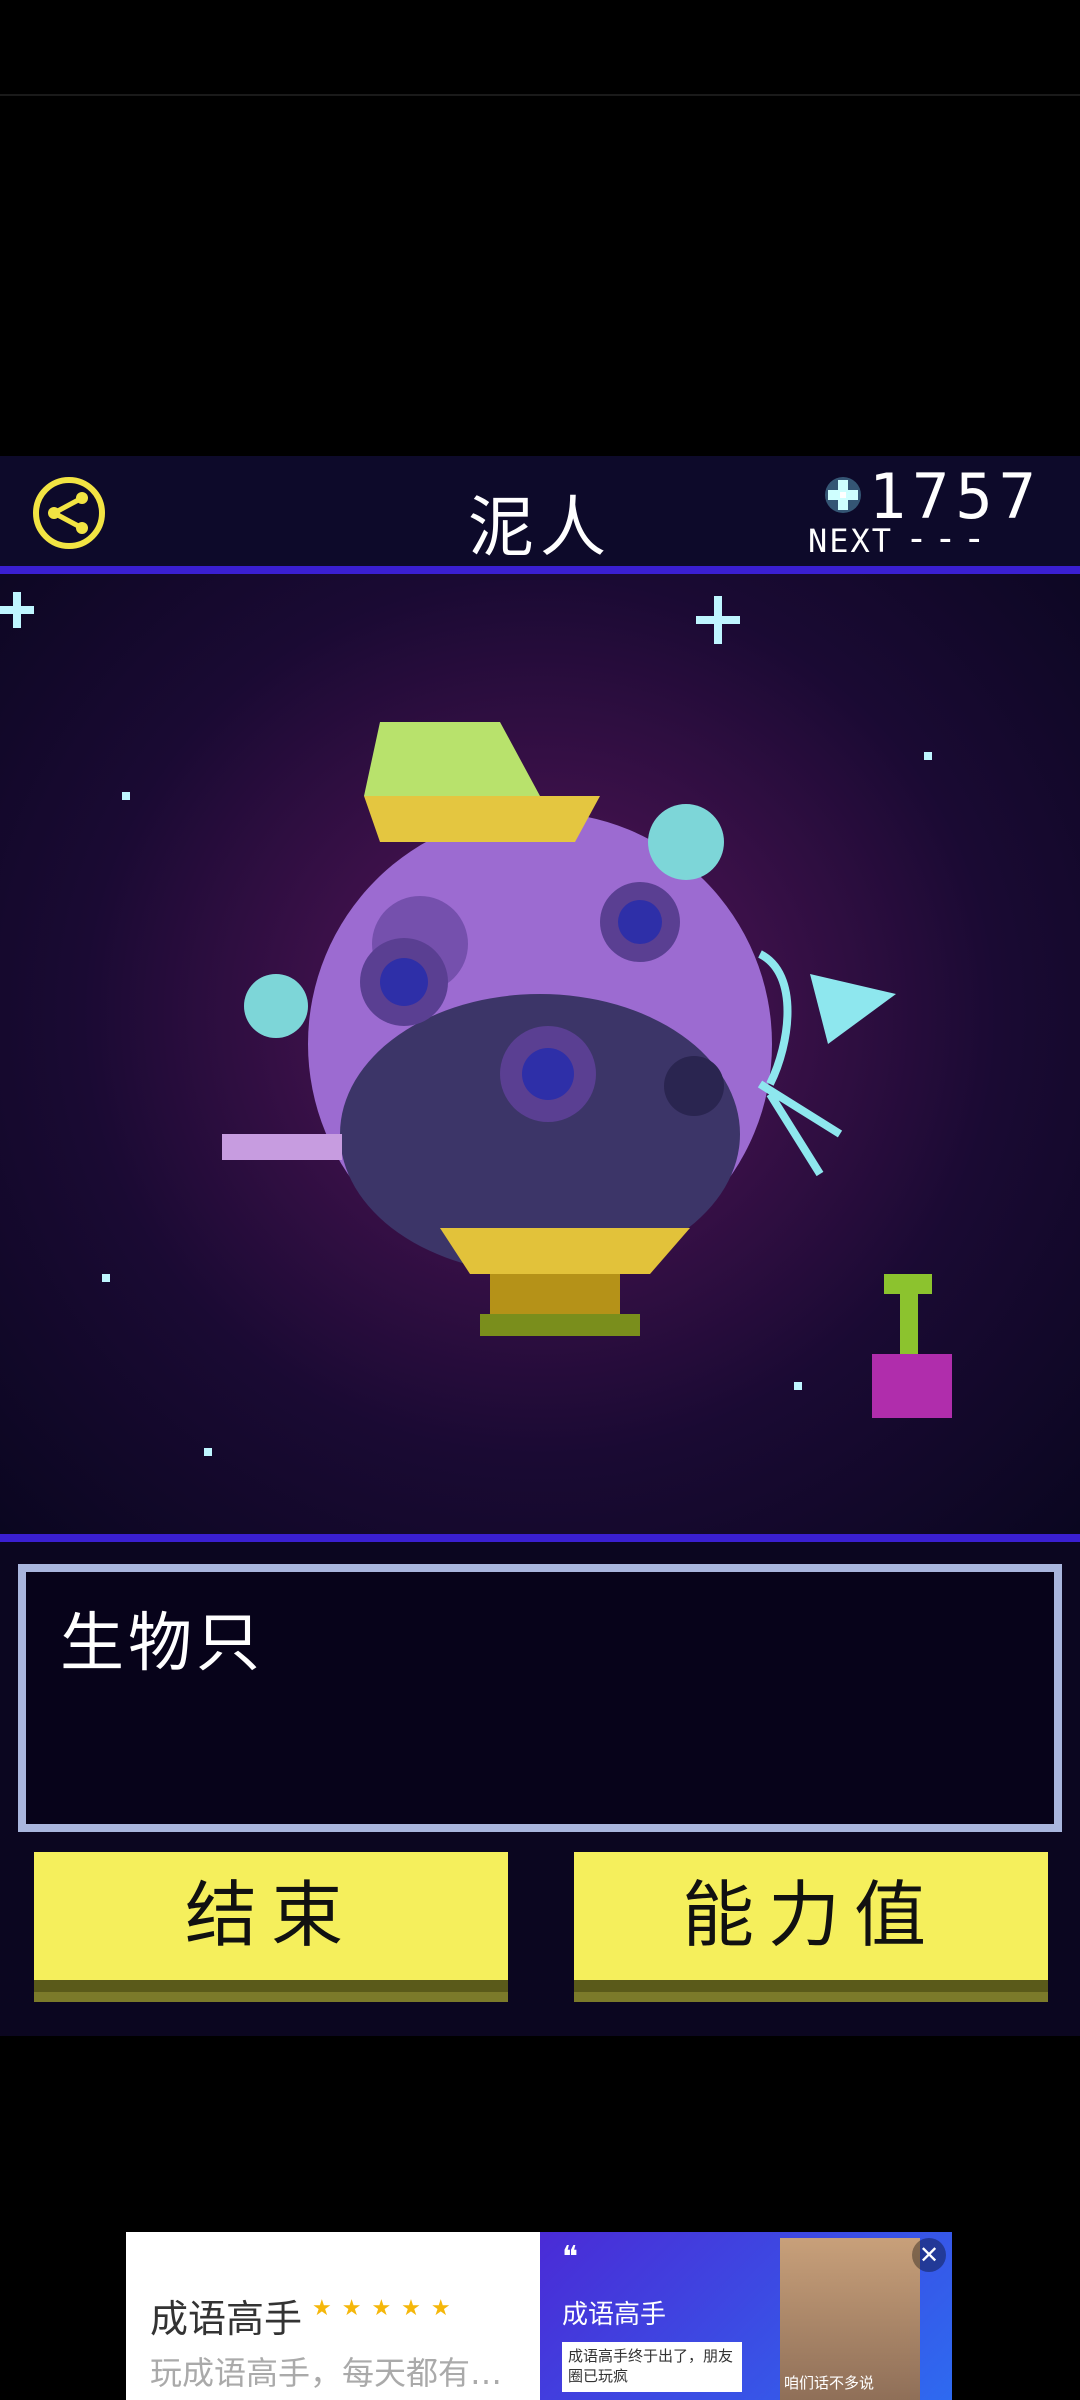 This screenshot has height=2400, width=1080. I want to click on game-header: 泥人 1757 NEXT ---, so click(540, 511).